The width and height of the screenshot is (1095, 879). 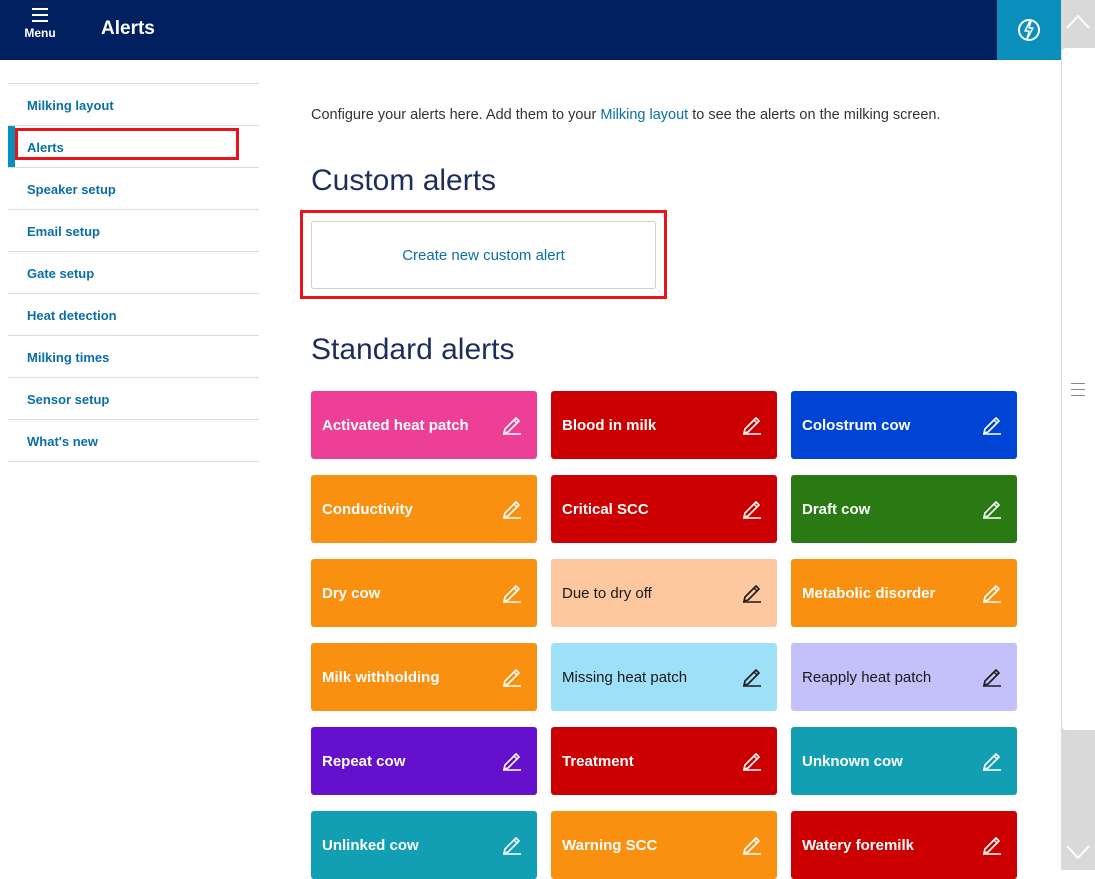 I want to click on alert-card: Repeat cow, so click(x=424, y=761).